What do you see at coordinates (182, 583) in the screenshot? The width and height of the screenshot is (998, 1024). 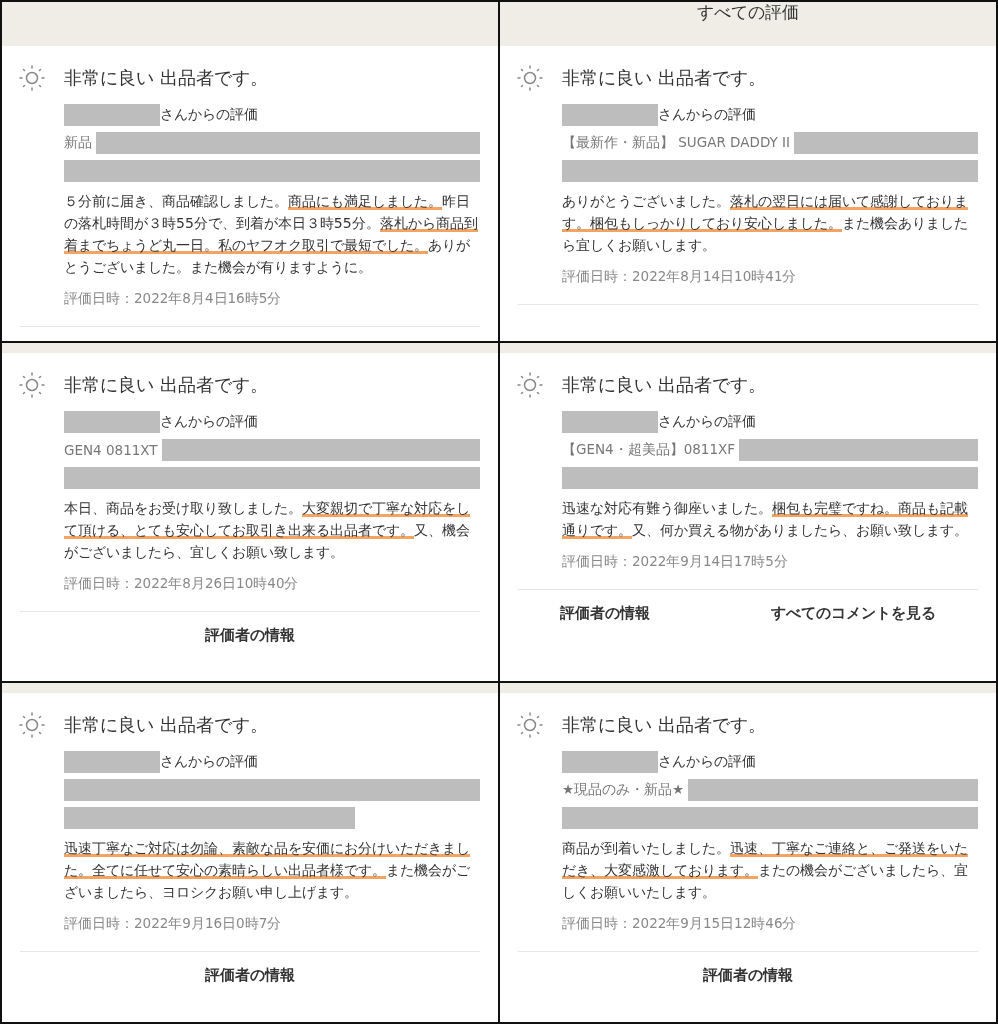 I see `review-date: 評価日時：2022年8月26日10時40分` at bounding box center [182, 583].